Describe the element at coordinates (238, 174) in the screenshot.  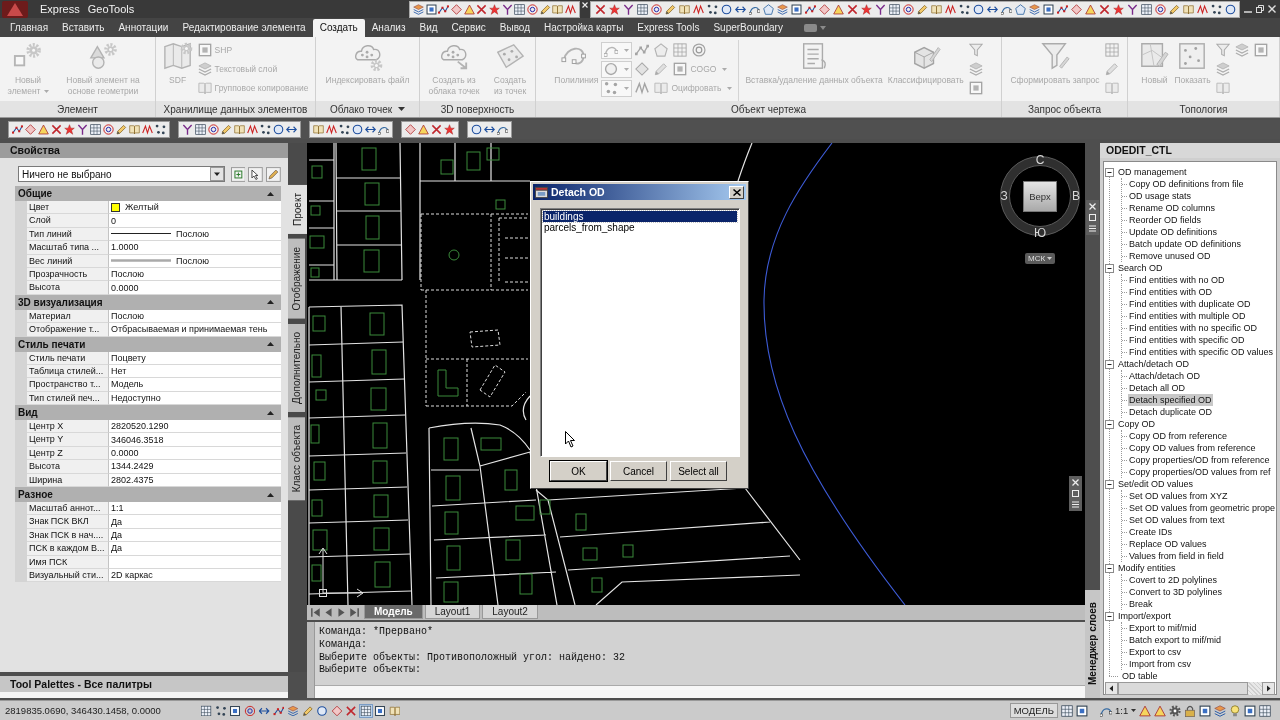
I see `plus-square-icon` at that location.